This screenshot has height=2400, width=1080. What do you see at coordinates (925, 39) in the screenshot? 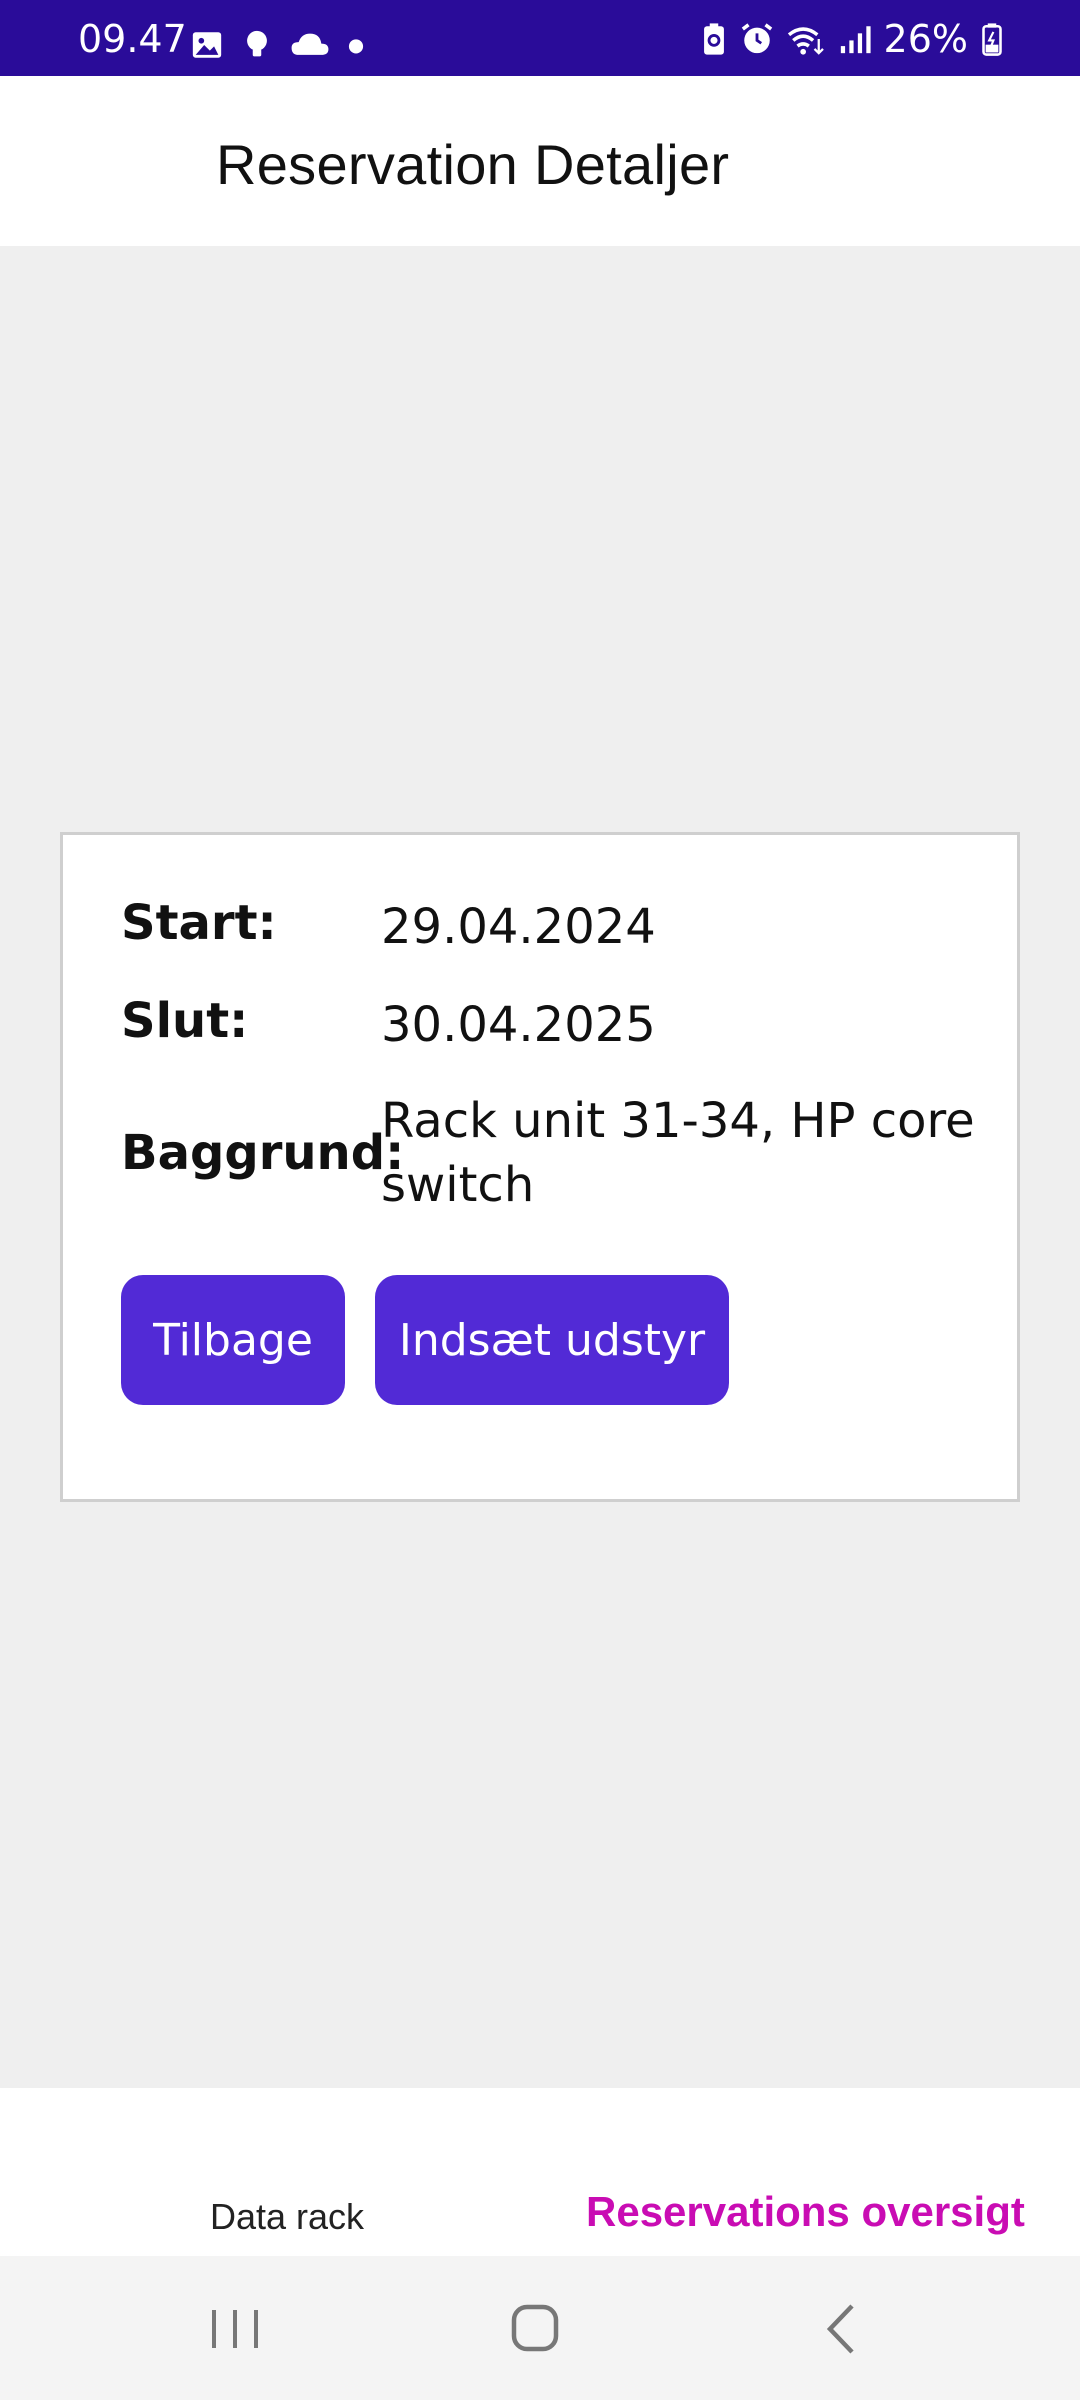
I see `battery-percentage: 26%` at bounding box center [925, 39].